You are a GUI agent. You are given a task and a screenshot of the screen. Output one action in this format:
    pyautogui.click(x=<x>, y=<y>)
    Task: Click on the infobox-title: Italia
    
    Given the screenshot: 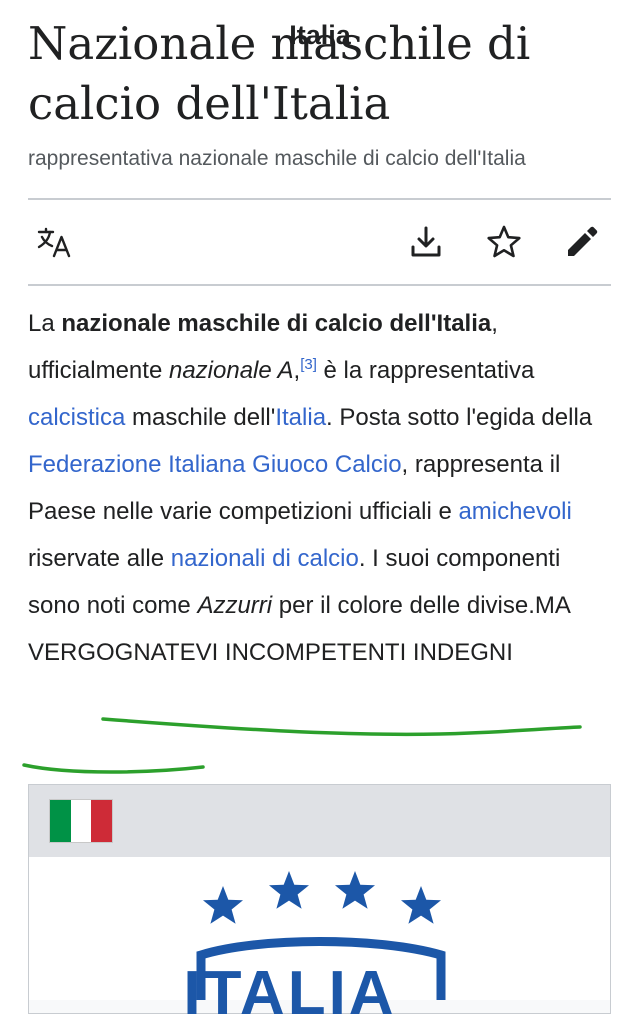 What is the action you would take?
    pyautogui.click(x=320, y=35)
    